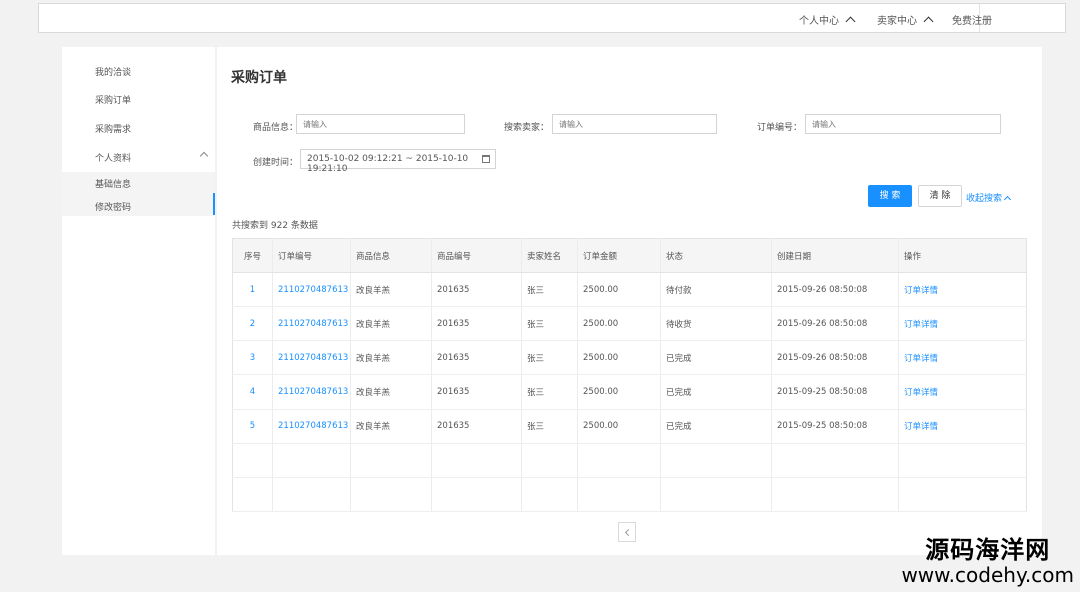 This screenshot has width=1080, height=592. I want to click on seller-search-label: 搜索卖家：, so click(527, 128).